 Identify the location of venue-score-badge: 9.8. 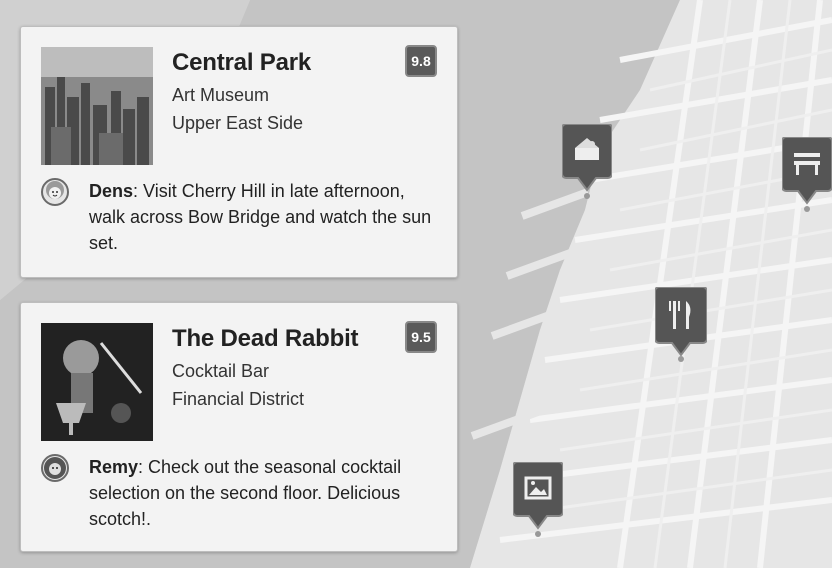
(421, 61).